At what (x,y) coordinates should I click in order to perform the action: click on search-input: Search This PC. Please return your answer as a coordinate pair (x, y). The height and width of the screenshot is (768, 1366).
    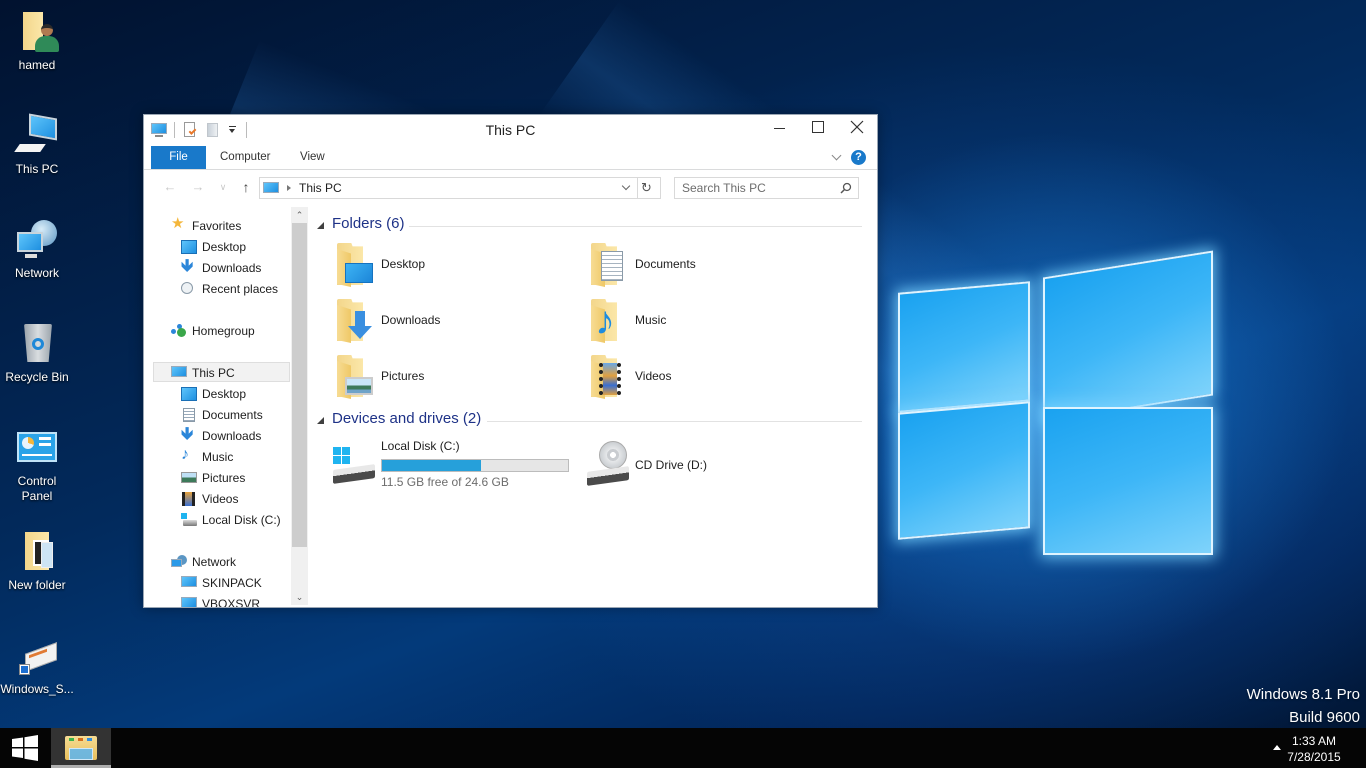
    Looking at the image, I should click on (724, 188).